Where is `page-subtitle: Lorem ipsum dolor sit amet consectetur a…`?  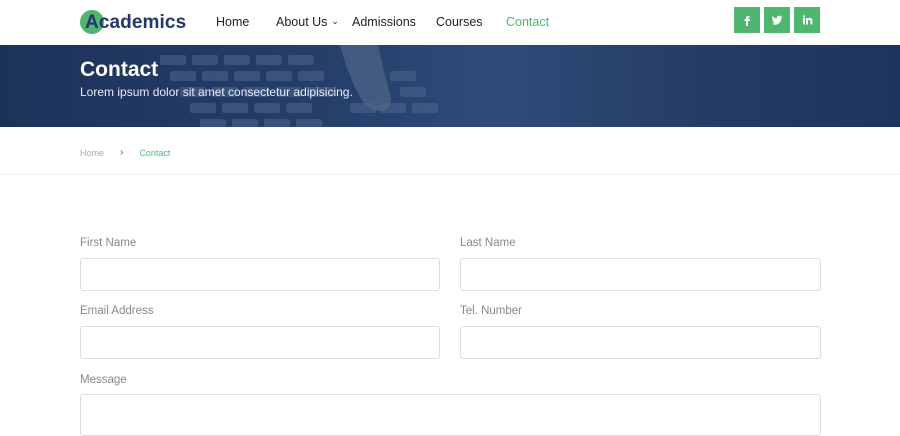
page-subtitle: Lorem ipsum dolor sit amet consectetur a… is located at coordinates (216, 92).